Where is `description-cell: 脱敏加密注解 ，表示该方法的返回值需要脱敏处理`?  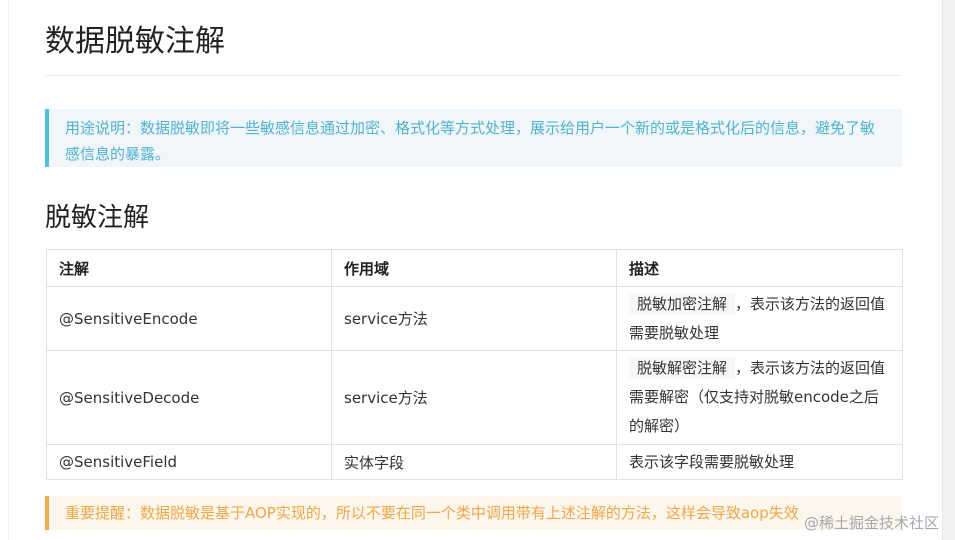
description-cell: 脱敏加密注解 ，表示该方法的返回值需要脱敏处理 is located at coordinates (759, 318).